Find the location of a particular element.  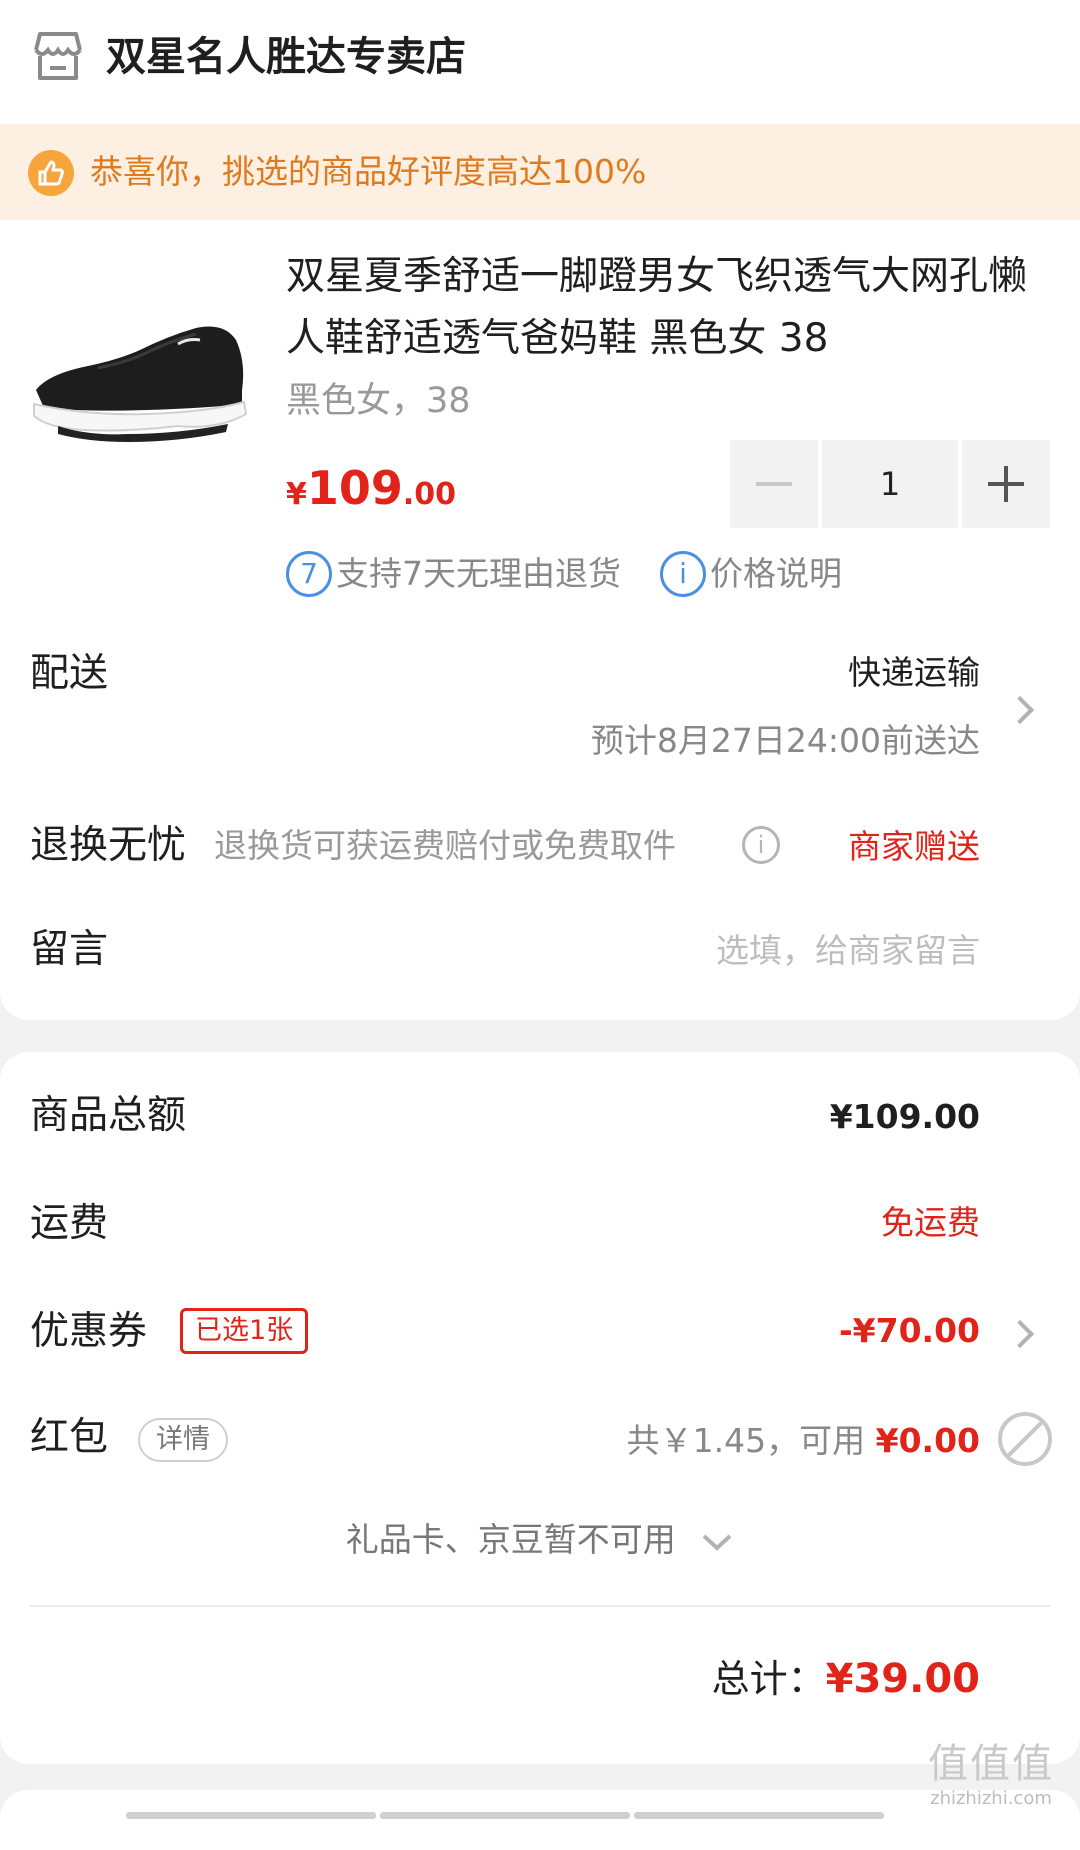

site-watermark: 值值值 zhizhizhi.com is located at coordinates (991, 1775).